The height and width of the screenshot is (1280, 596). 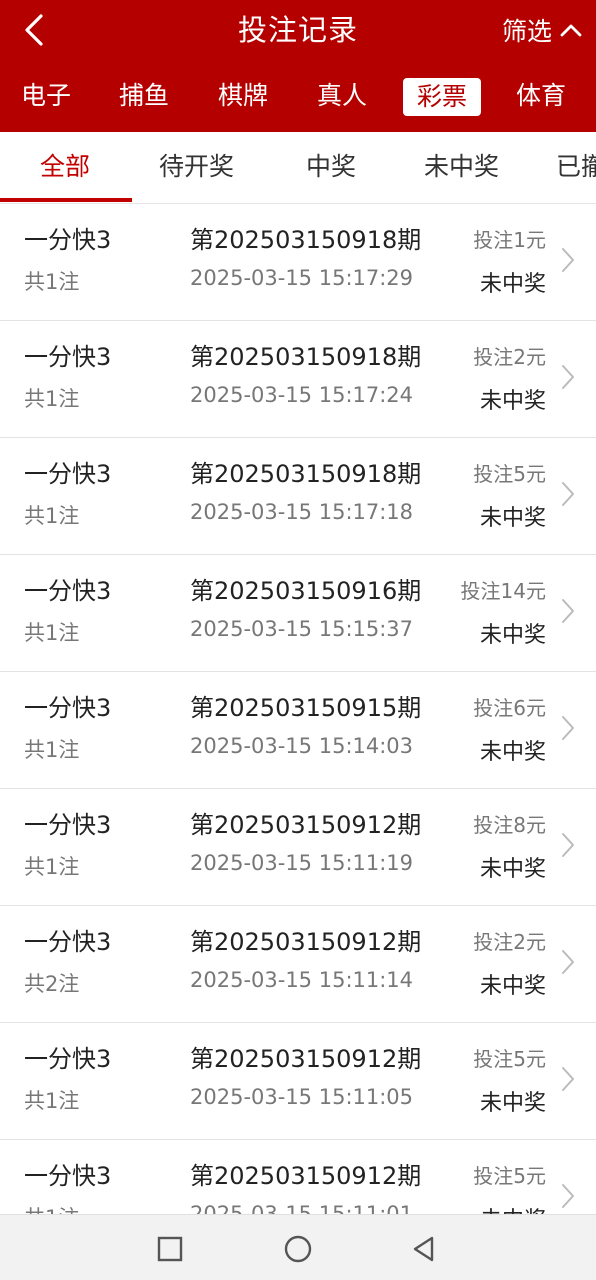 I want to click on filter-label: 筛选, so click(x=526, y=31).